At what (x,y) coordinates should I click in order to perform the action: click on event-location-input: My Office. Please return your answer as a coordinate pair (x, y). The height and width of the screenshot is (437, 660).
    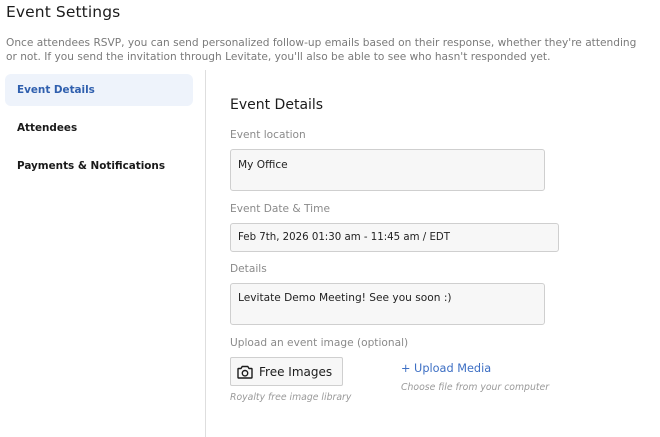
    Looking at the image, I should click on (387, 170).